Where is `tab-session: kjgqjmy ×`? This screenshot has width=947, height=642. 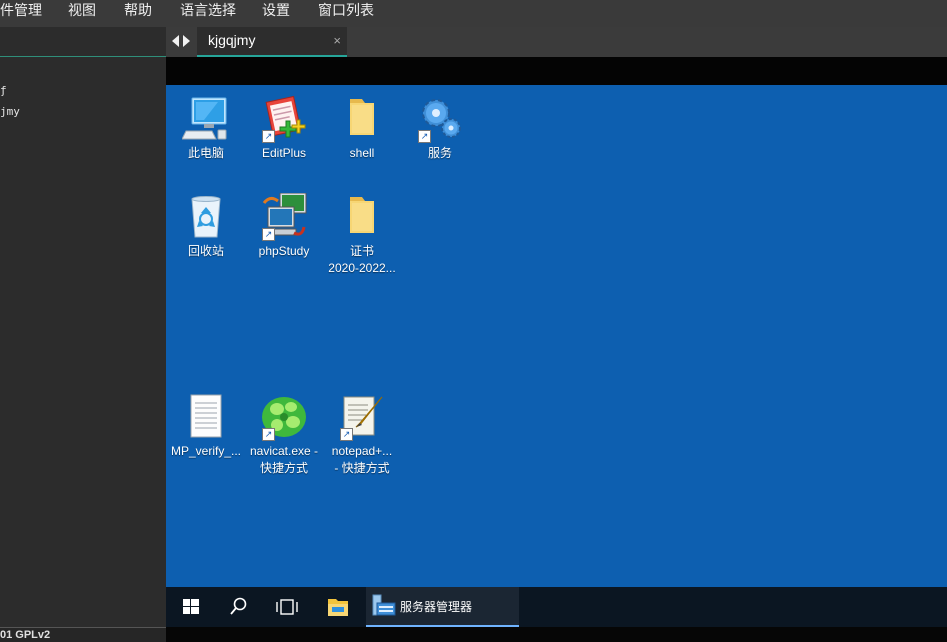
tab-session: kjgqjmy × is located at coordinates (272, 42).